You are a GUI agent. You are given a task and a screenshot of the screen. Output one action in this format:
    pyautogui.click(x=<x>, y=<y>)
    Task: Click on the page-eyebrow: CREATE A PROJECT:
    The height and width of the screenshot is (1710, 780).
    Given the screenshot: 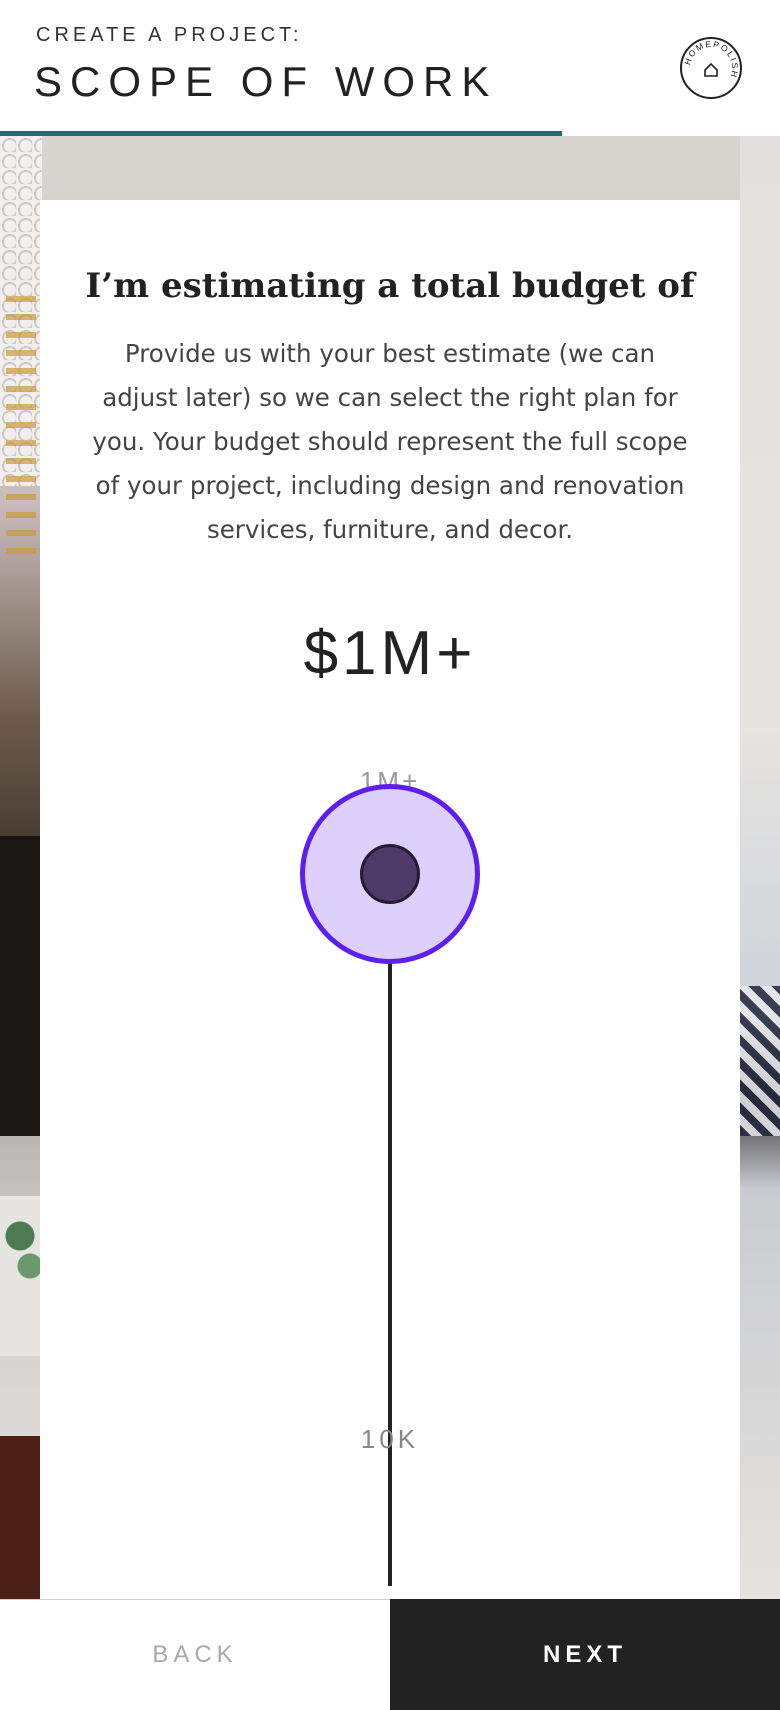 What is the action you would take?
    pyautogui.click(x=169, y=35)
    